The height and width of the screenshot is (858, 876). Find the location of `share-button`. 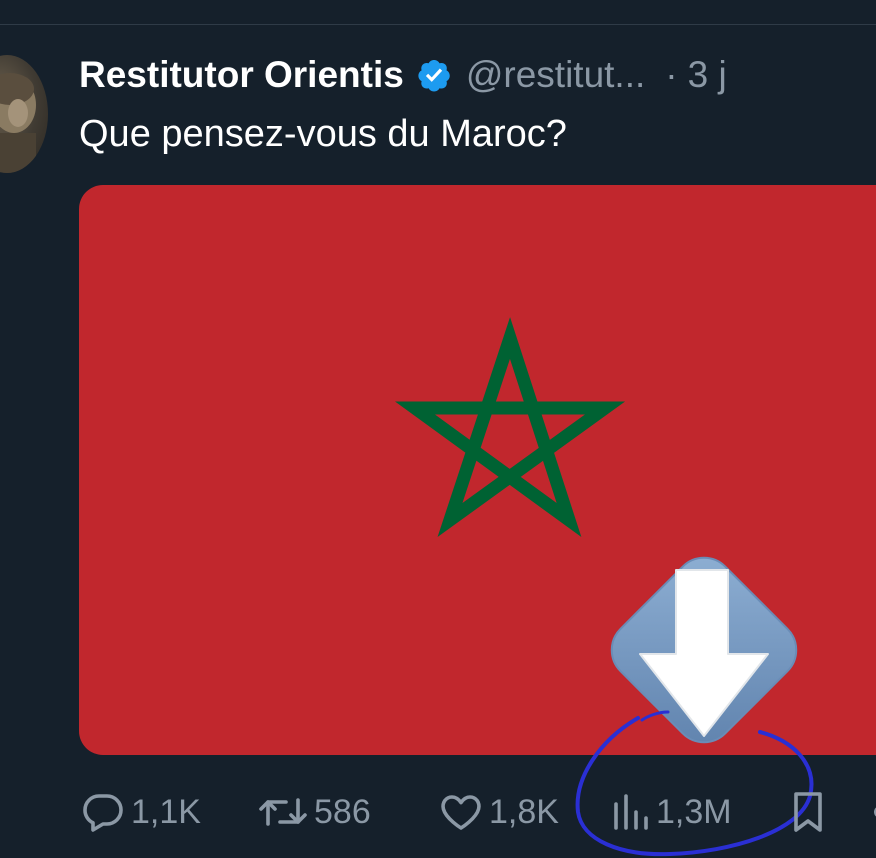

share-button is located at coordinates (872, 812).